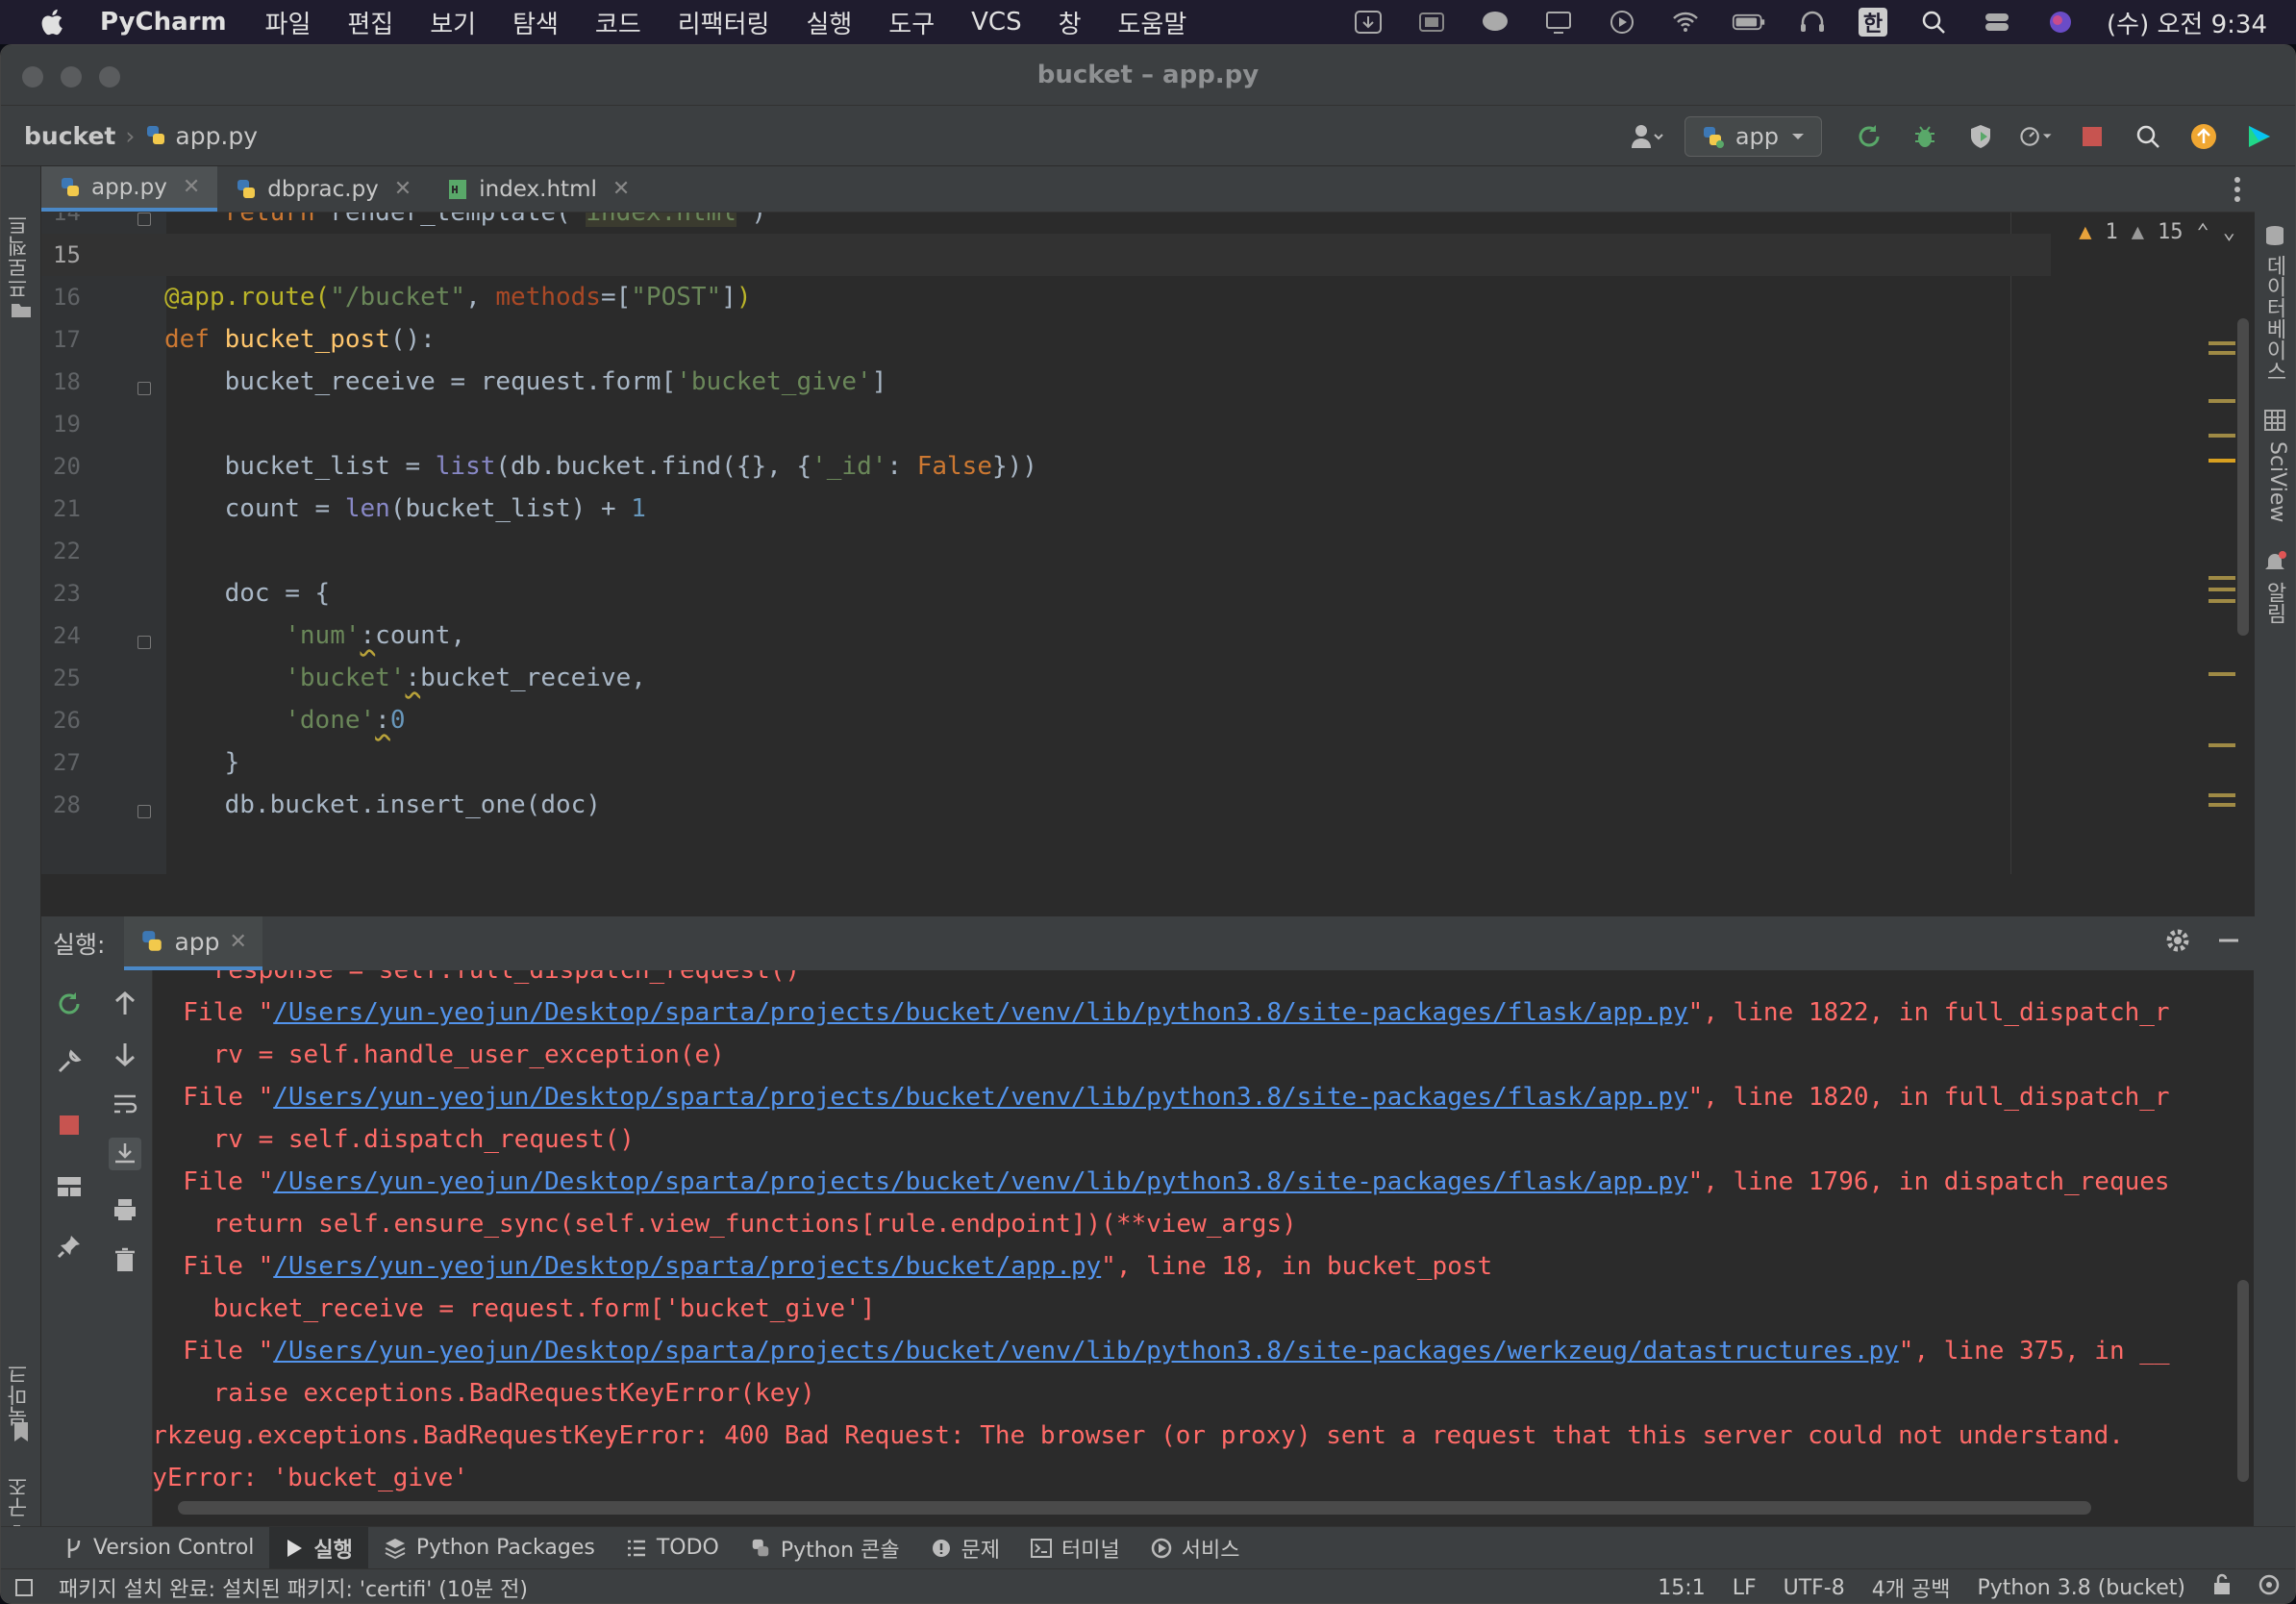 The image size is (2296, 1604). Describe the element at coordinates (24, 1590) in the screenshot. I see `status-square-icon` at that location.